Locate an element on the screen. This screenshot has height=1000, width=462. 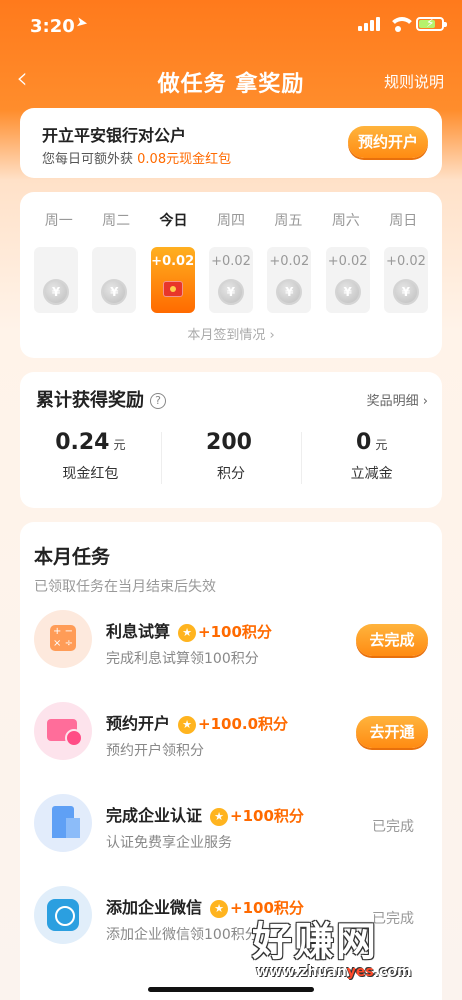
nav-bar: ‹ 做任务 拿奖励 规则说明 is located at coordinates (231, 81).